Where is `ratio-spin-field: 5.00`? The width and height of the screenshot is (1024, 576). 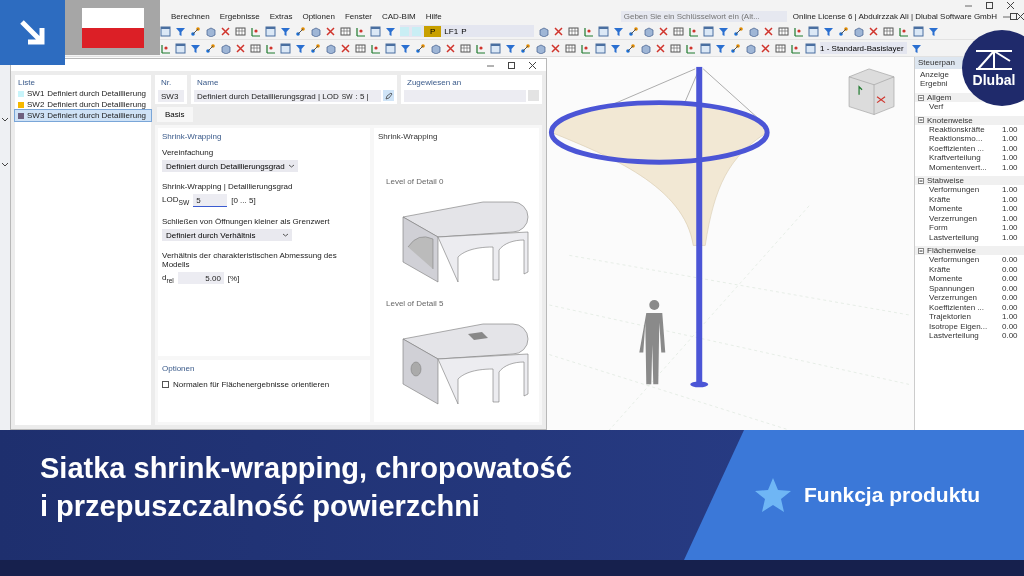 ratio-spin-field: 5.00 is located at coordinates (200, 278).